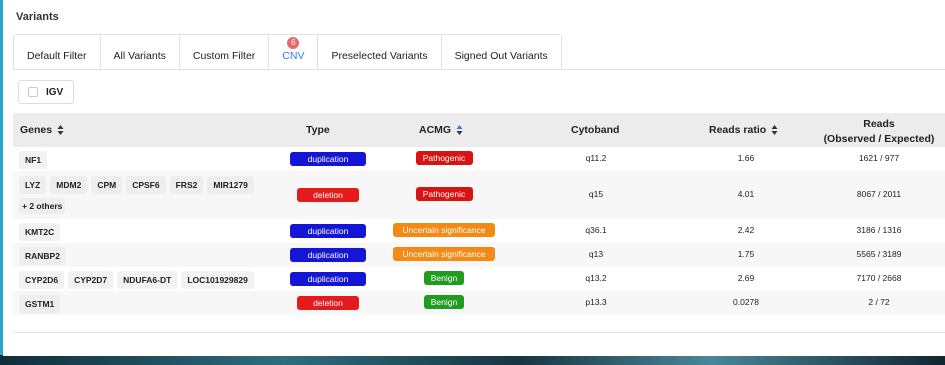  I want to click on cytoband-cell: q13, so click(596, 254).